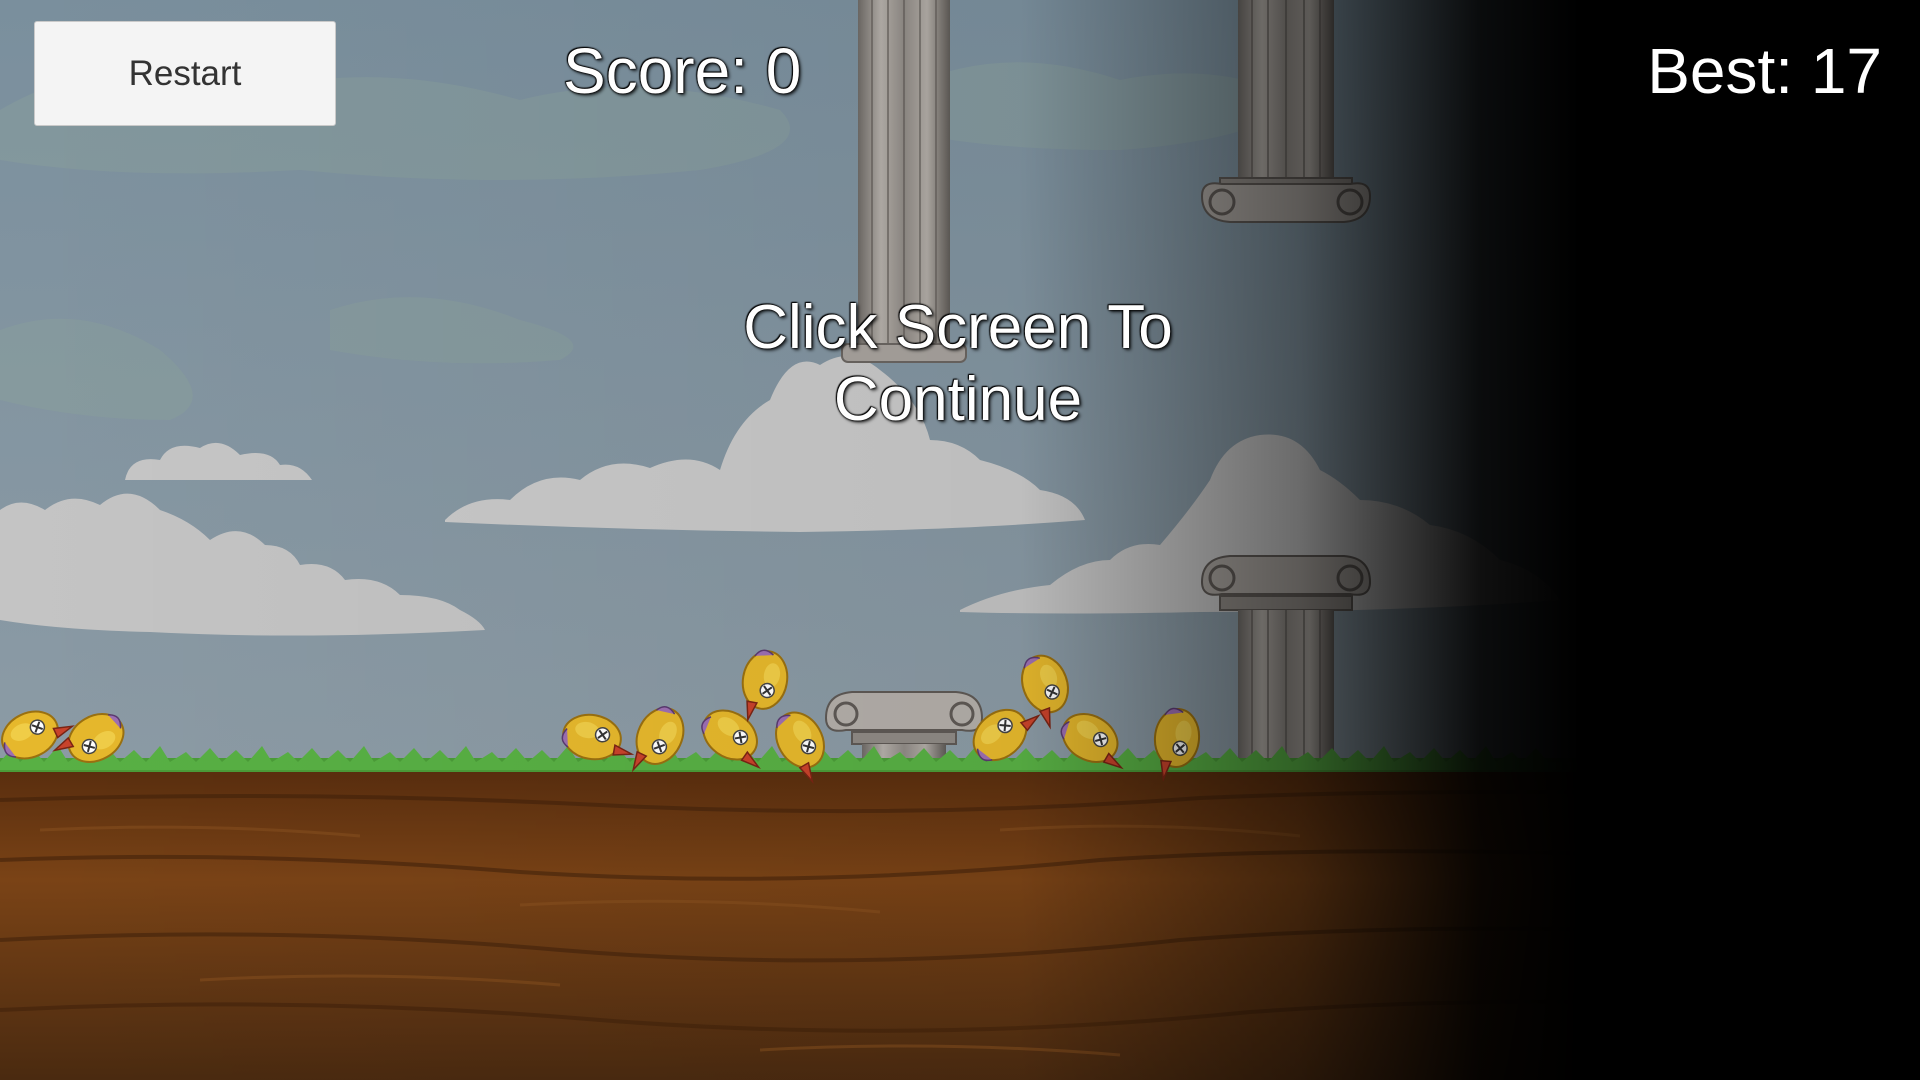  What do you see at coordinates (185, 73) in the screenshot?
I see `restart-button: Restart` at bounding box center [185, 73].